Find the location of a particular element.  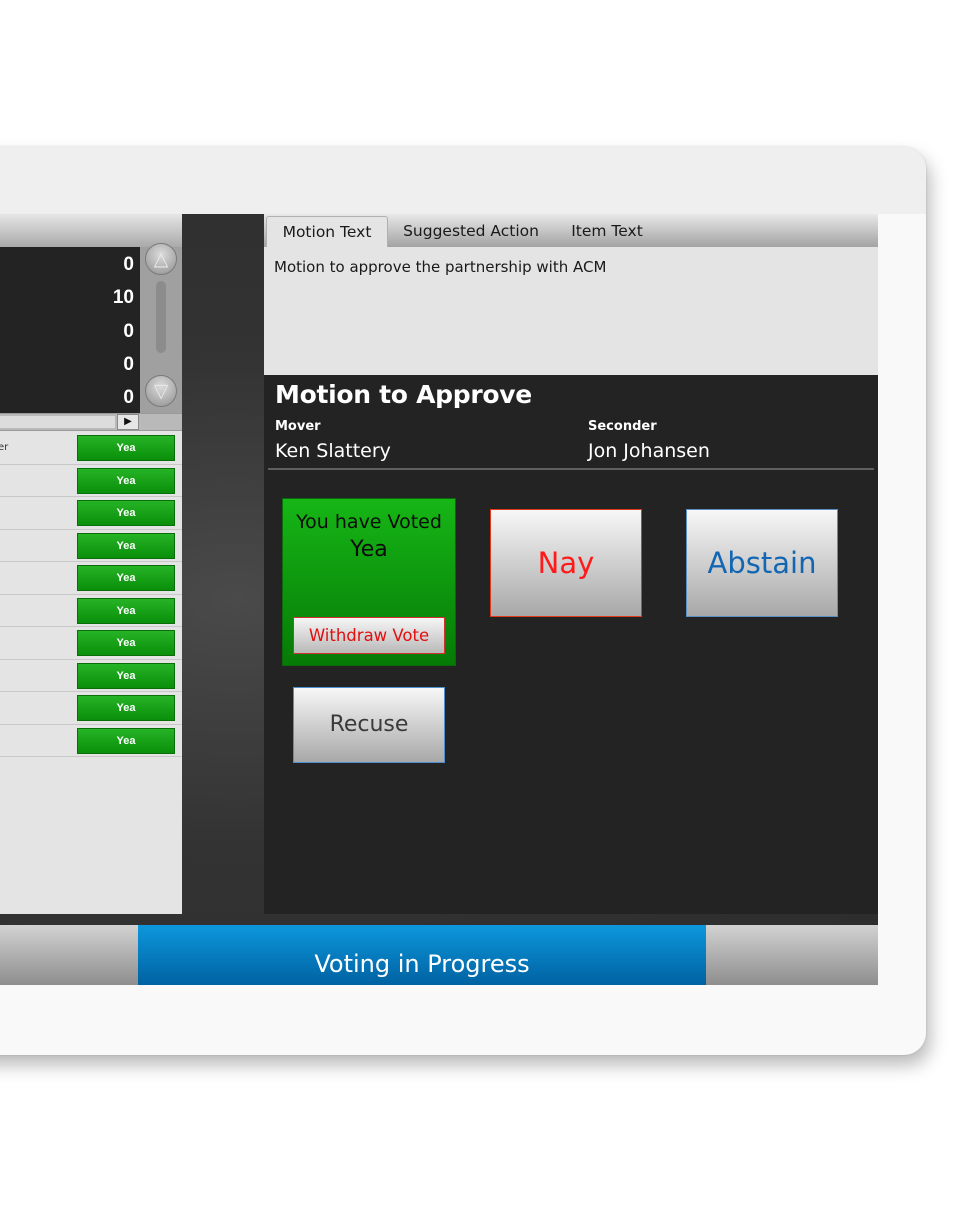

voted-value: Yea is located at coordinates (369, 549).